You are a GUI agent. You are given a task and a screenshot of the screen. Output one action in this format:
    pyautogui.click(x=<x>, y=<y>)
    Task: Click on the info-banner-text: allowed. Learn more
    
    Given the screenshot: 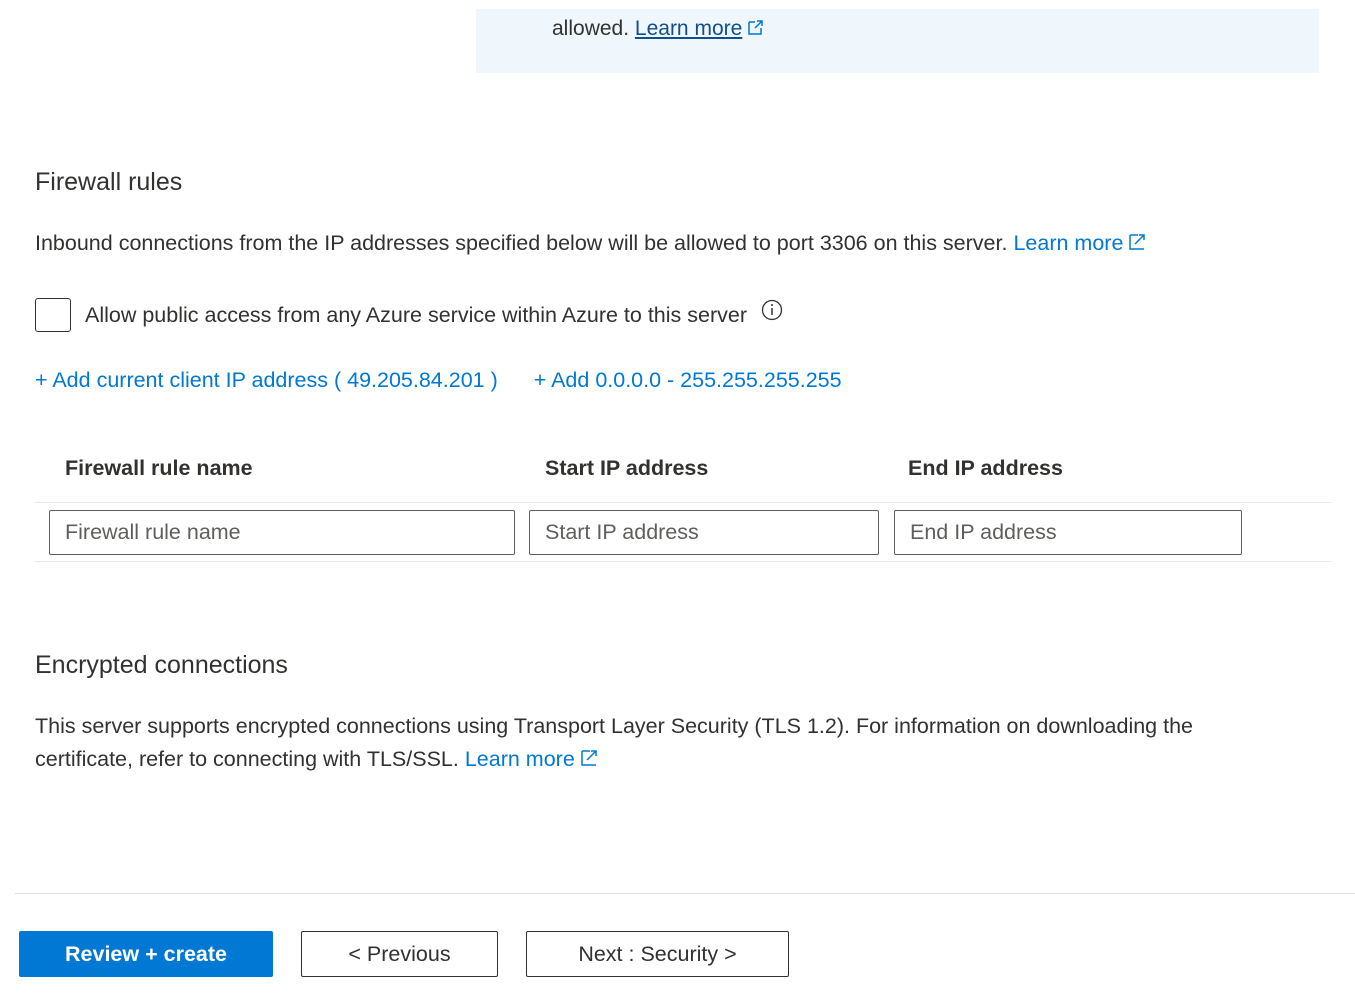 What is the action you would take?
    pyautogui.click(x=658, y=29)
    